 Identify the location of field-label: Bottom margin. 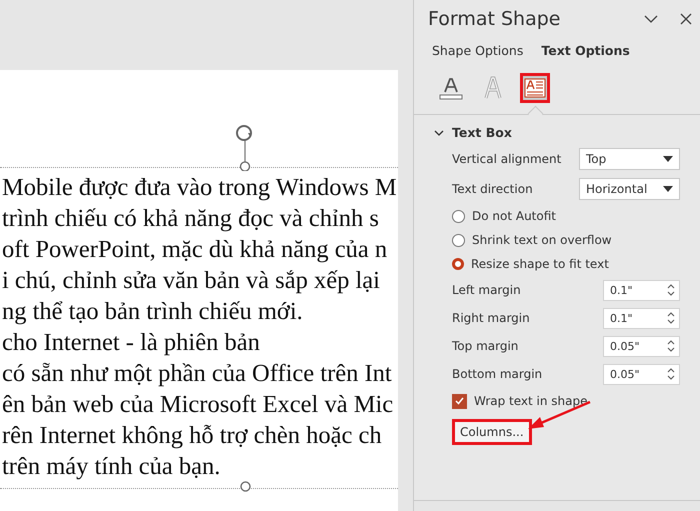
(498, 374).